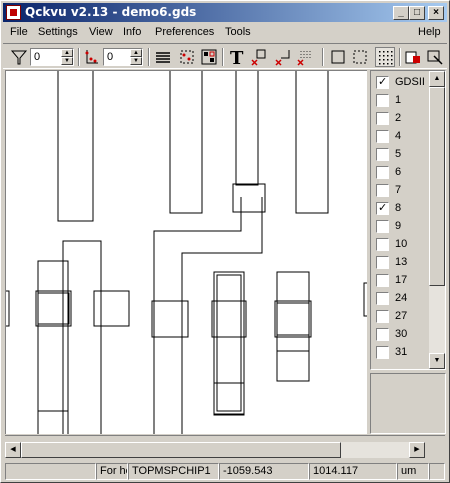  I want to click on layer-label: 4, so click(398, 136).